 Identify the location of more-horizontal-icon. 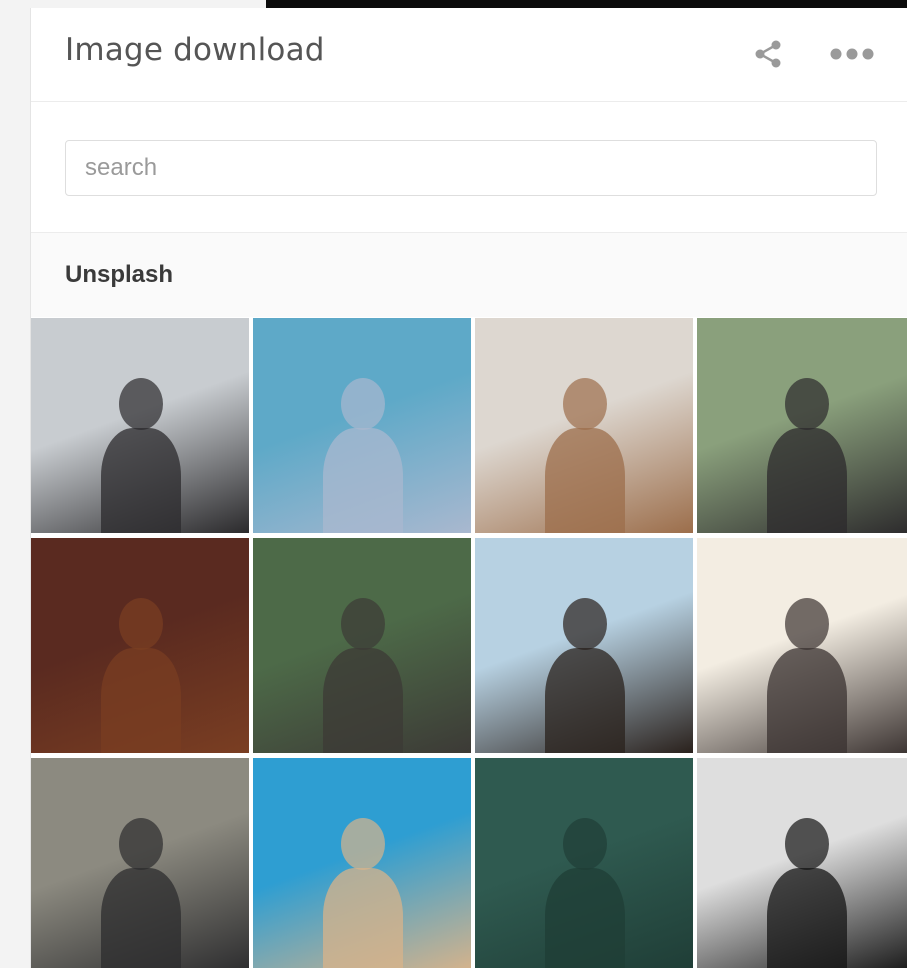
(852, 54).